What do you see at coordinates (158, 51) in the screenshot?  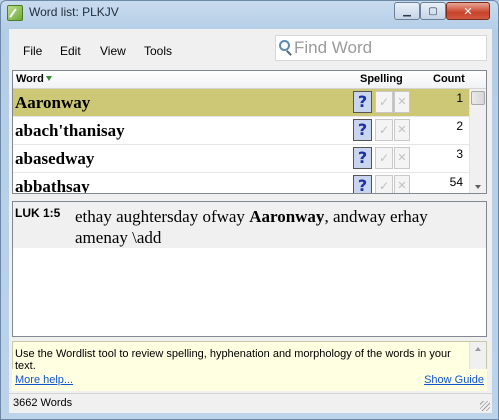 I see `menu-tools: Tools` at bounding box center [158, 51].